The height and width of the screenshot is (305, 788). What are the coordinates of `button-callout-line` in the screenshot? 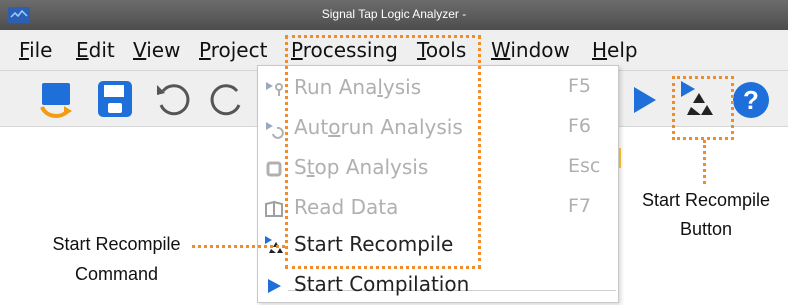 It's located at (704, 162).